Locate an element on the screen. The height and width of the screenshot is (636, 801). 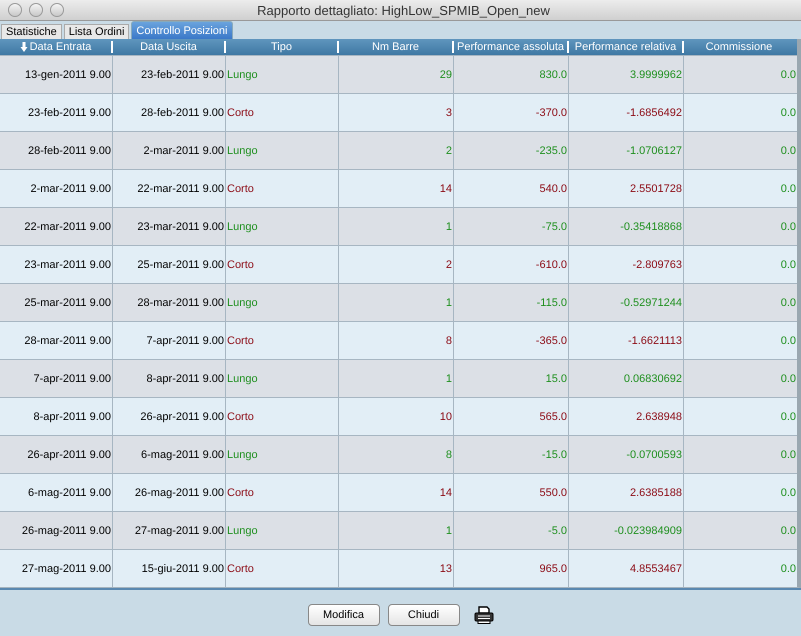
column-header: Tipo is located at coordinates (282, 47).